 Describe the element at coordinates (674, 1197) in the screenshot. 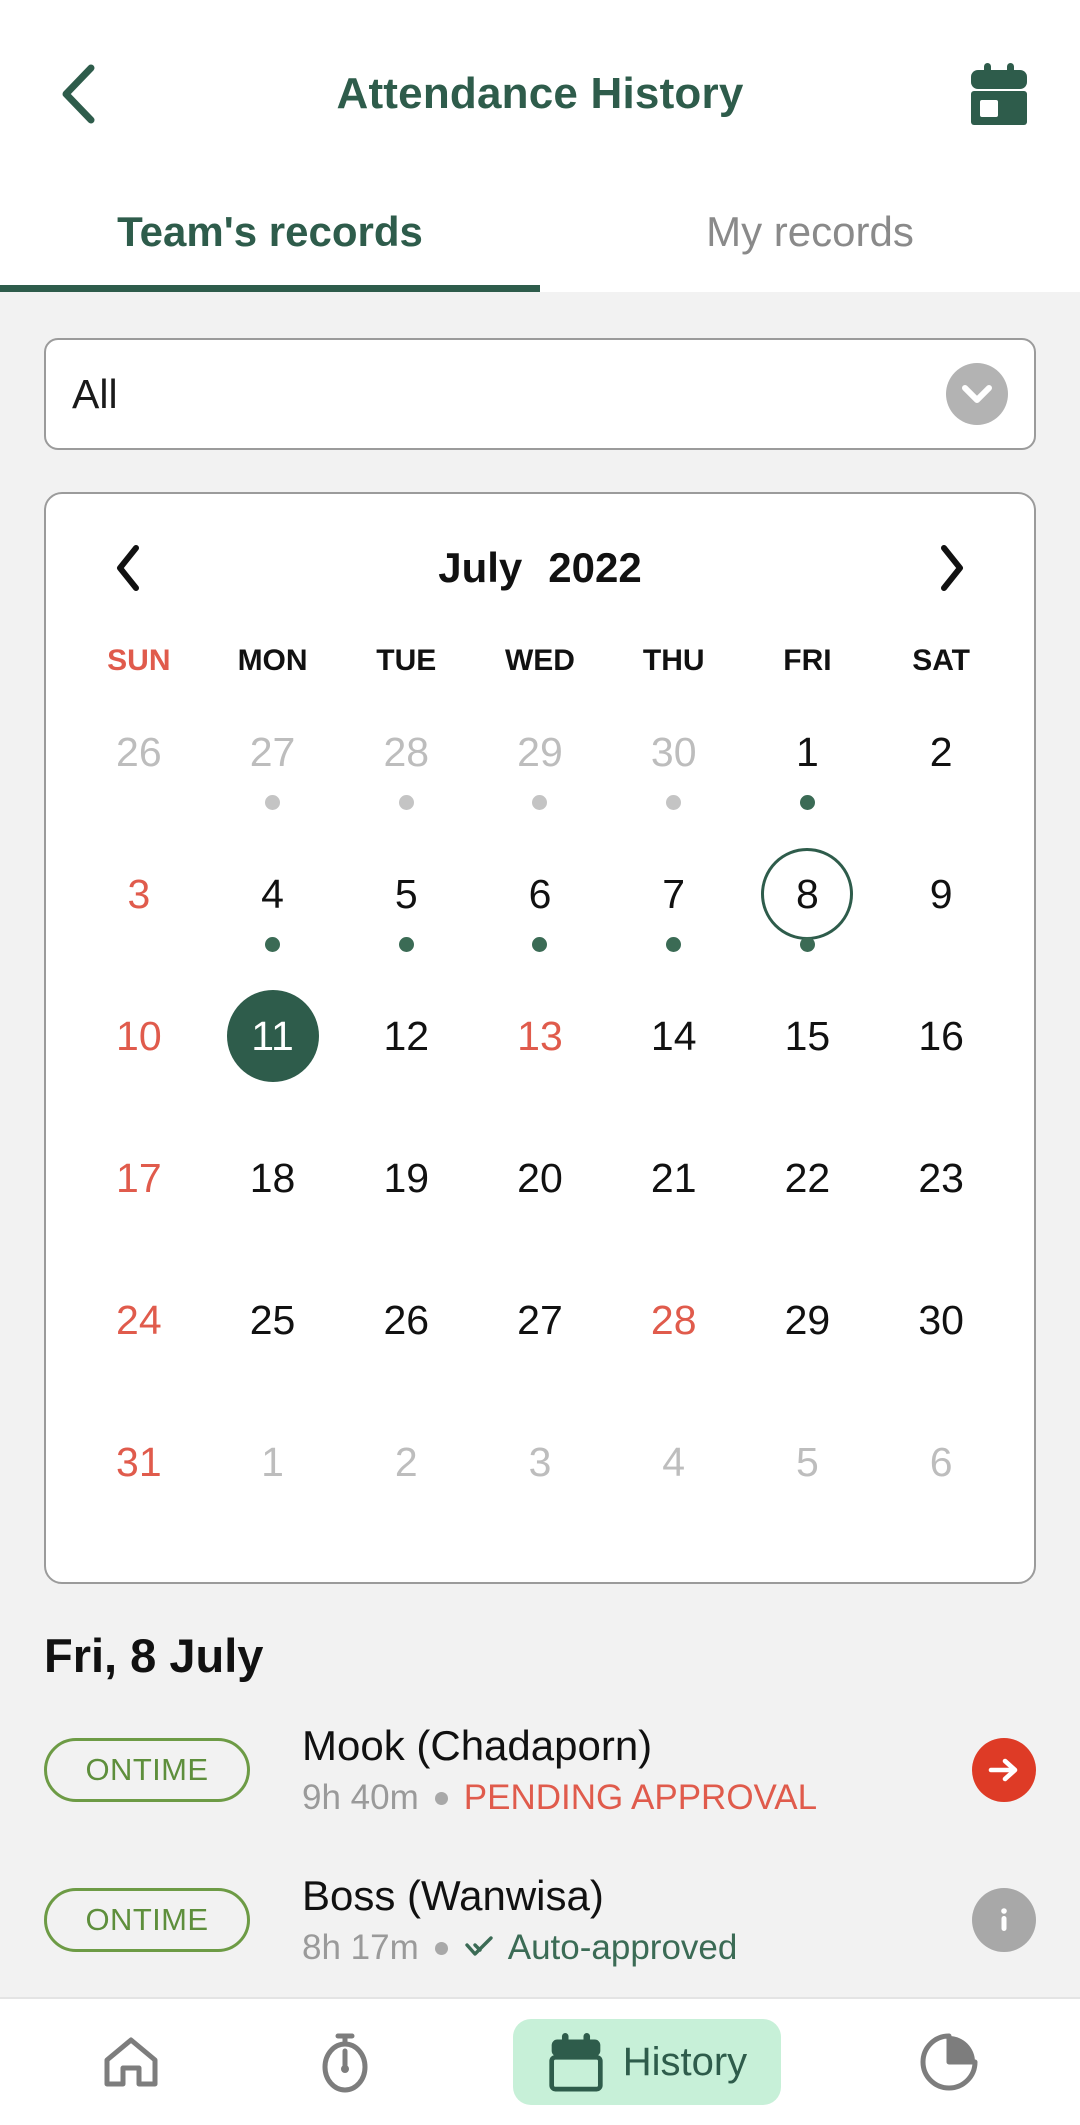

I see `calendar-day-cell: 21` at that location.